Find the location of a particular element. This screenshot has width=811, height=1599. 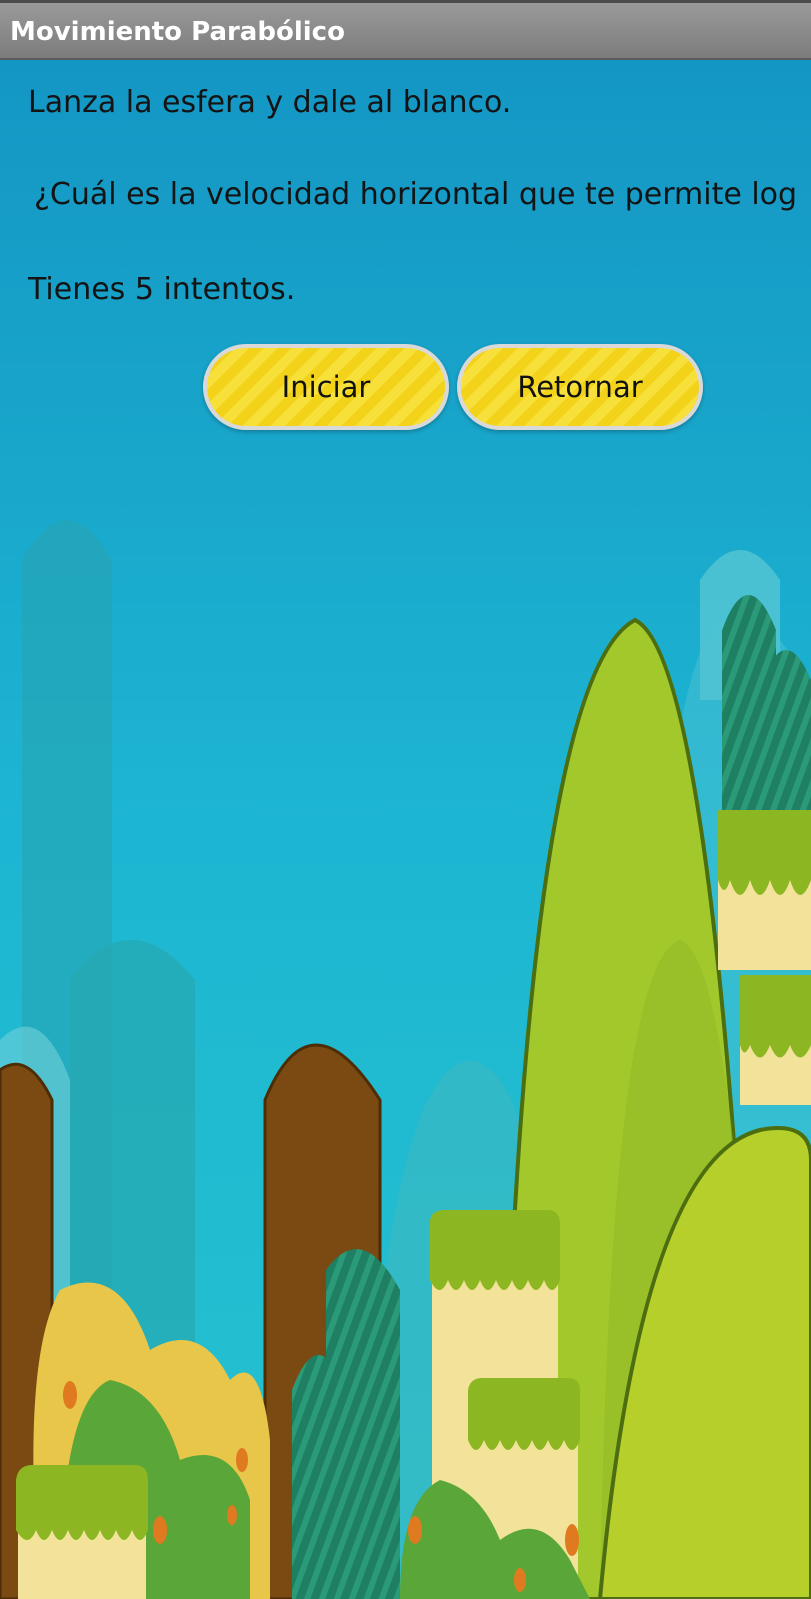

start-button: Iniciar is located at coordinates (326, 387).